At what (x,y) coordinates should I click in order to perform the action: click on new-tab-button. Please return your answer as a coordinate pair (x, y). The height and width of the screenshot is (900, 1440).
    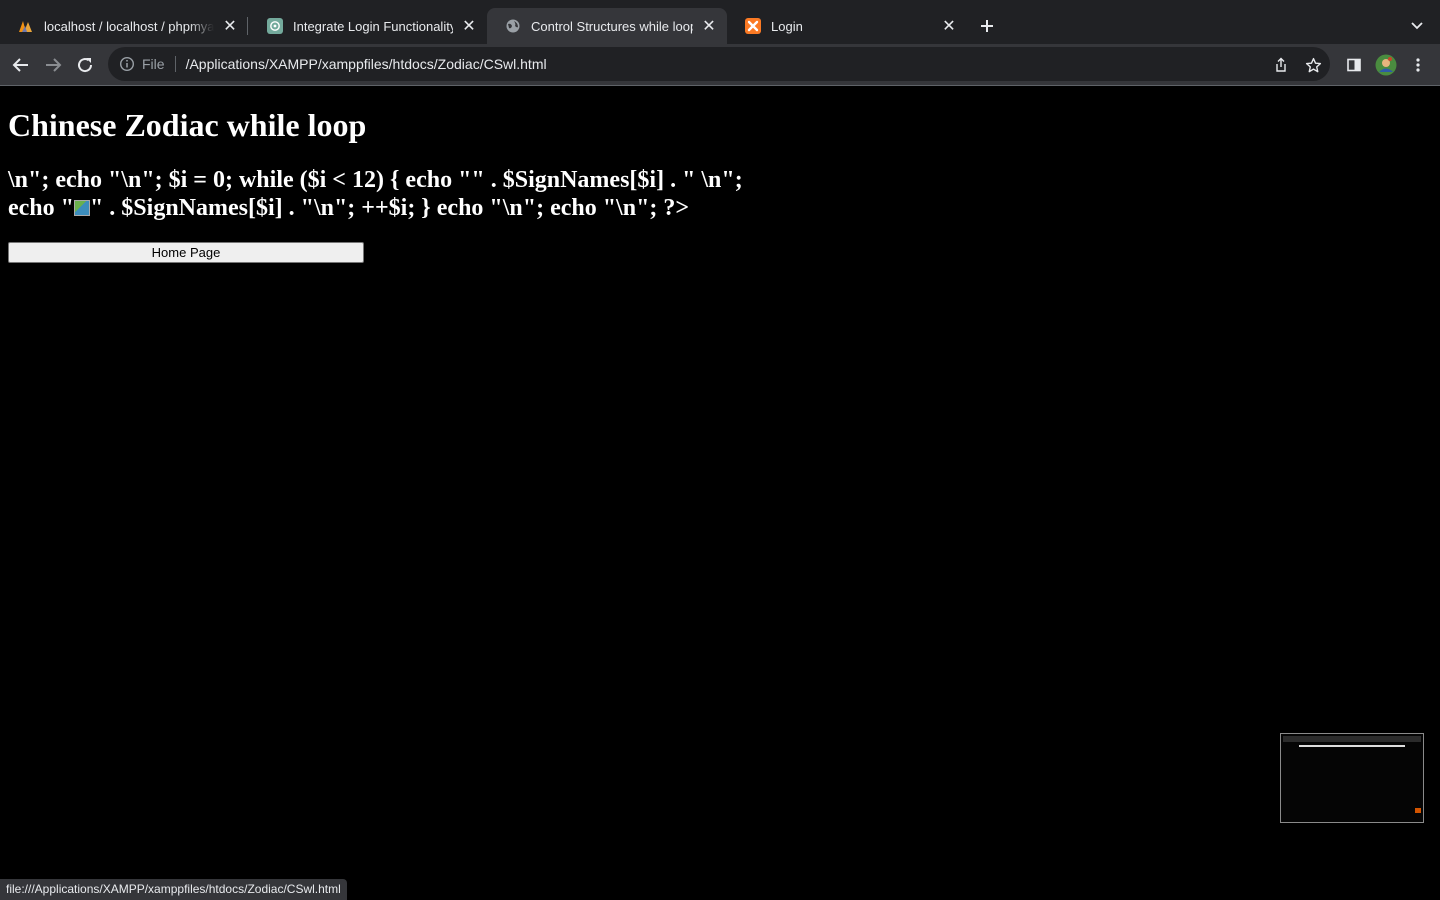
    Looking at the image, I should click on (987, 26).